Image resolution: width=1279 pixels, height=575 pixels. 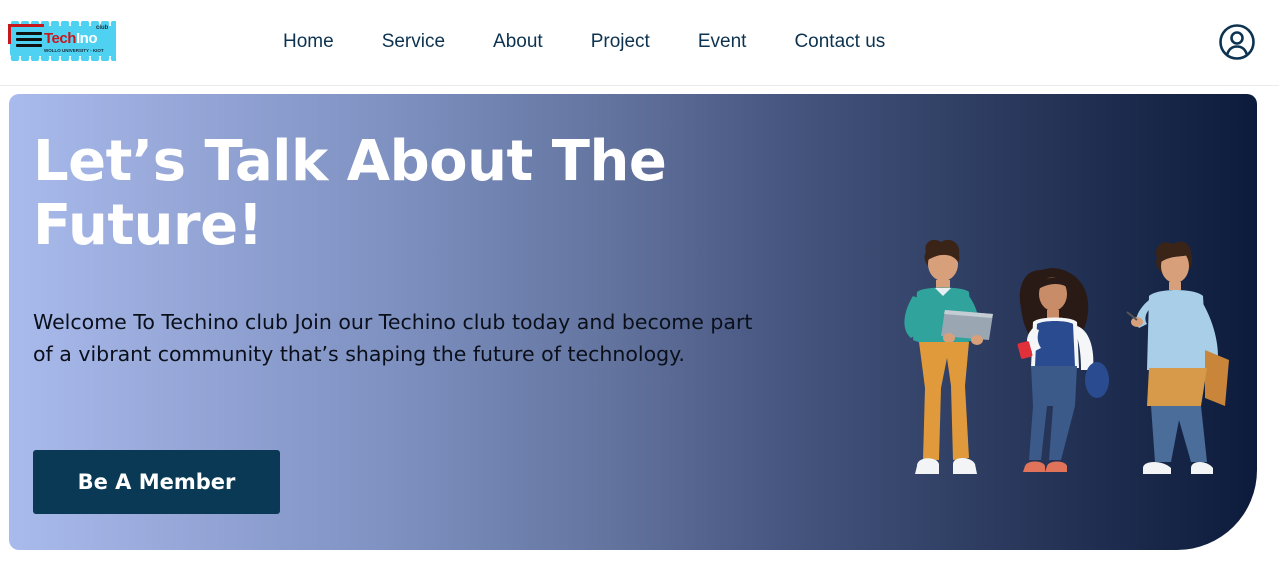 I want to click on logo-text-tech: Tech, so click(x=60, y=38).